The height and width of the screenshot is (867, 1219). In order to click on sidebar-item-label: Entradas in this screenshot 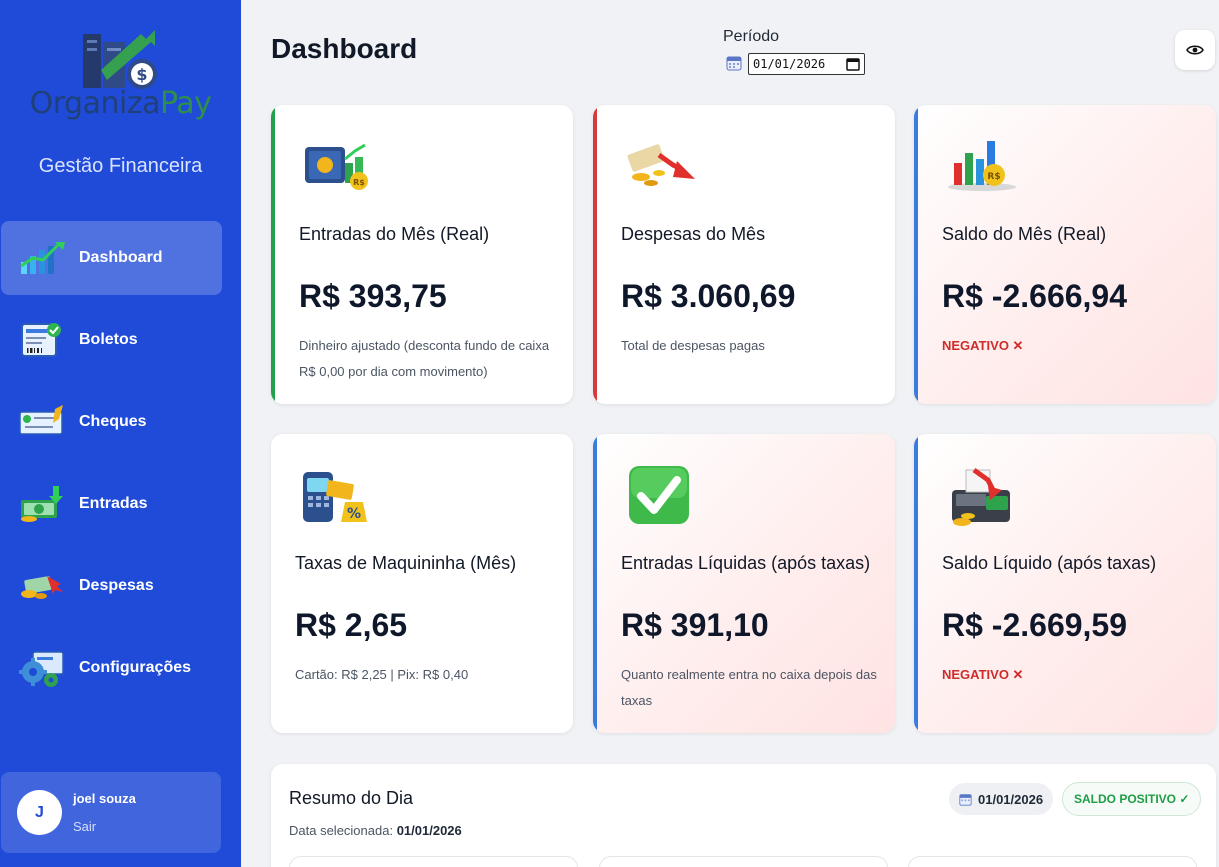, I will do `click(113, 503)`.